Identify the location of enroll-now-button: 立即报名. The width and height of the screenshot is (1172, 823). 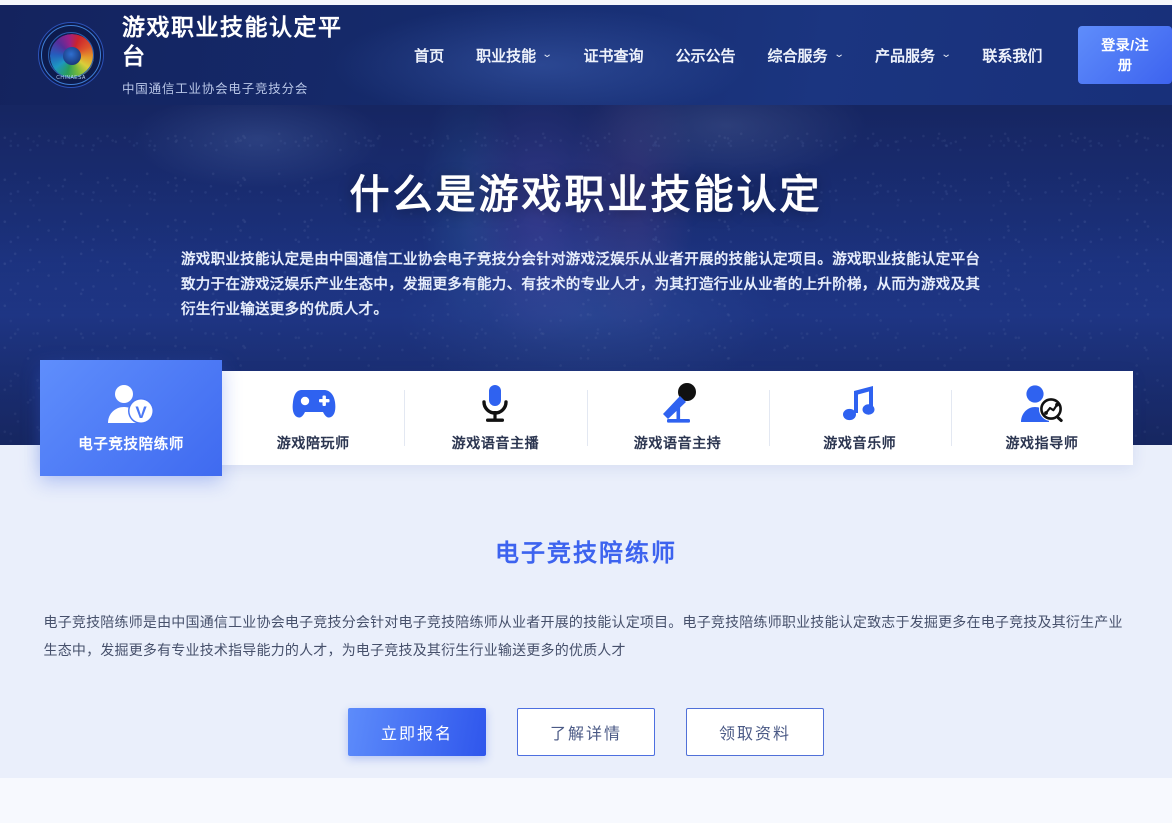
(417, 732).